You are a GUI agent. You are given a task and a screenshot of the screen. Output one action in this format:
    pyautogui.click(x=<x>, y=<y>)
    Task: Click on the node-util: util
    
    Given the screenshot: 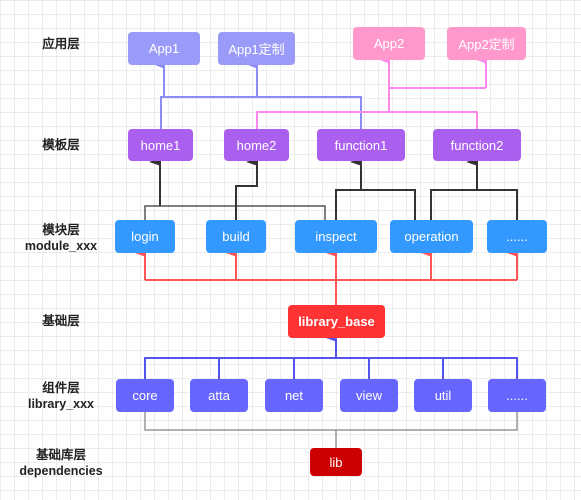 What is the action you would take?
    pyautogui.click(x=443, y=395)
    